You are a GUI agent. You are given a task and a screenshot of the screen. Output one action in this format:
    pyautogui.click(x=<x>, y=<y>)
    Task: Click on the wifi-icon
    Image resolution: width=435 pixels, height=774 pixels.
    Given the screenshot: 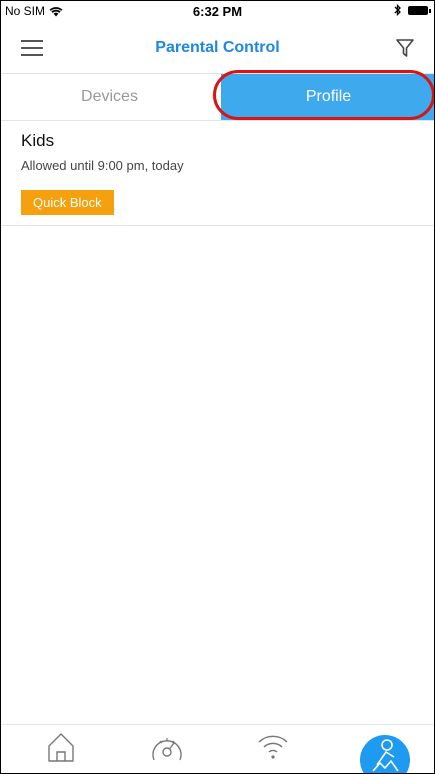 What is the action you would take?
    pyautogui.click(x=273, y=747)
    